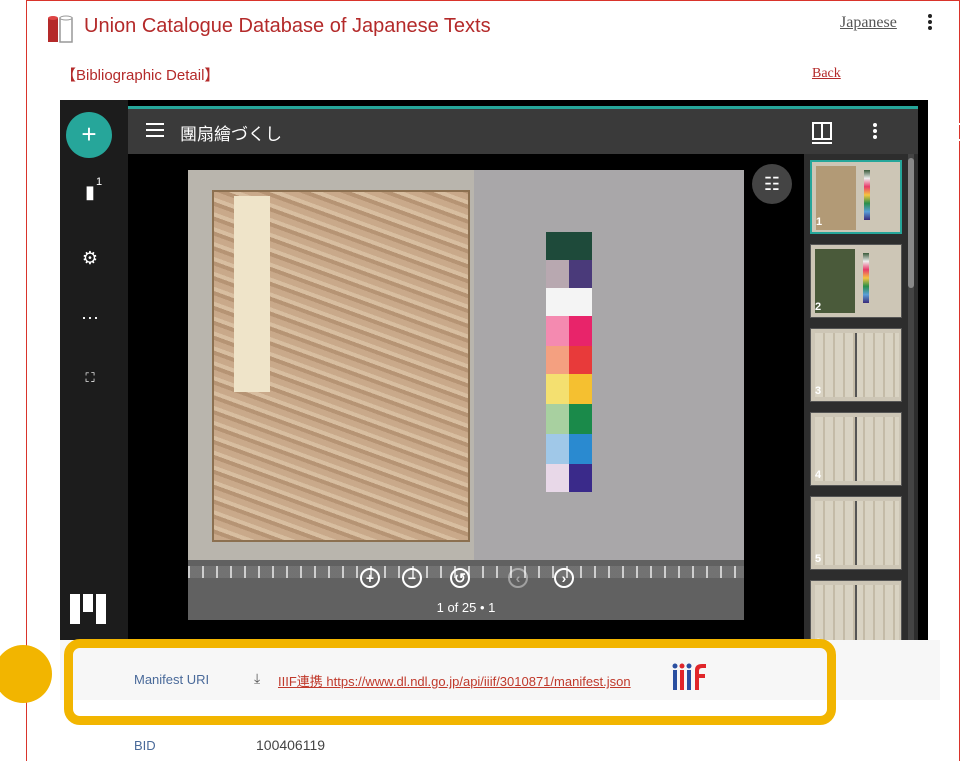  I want to click on settings-gear-icon: ⚙, so click(90, 258).